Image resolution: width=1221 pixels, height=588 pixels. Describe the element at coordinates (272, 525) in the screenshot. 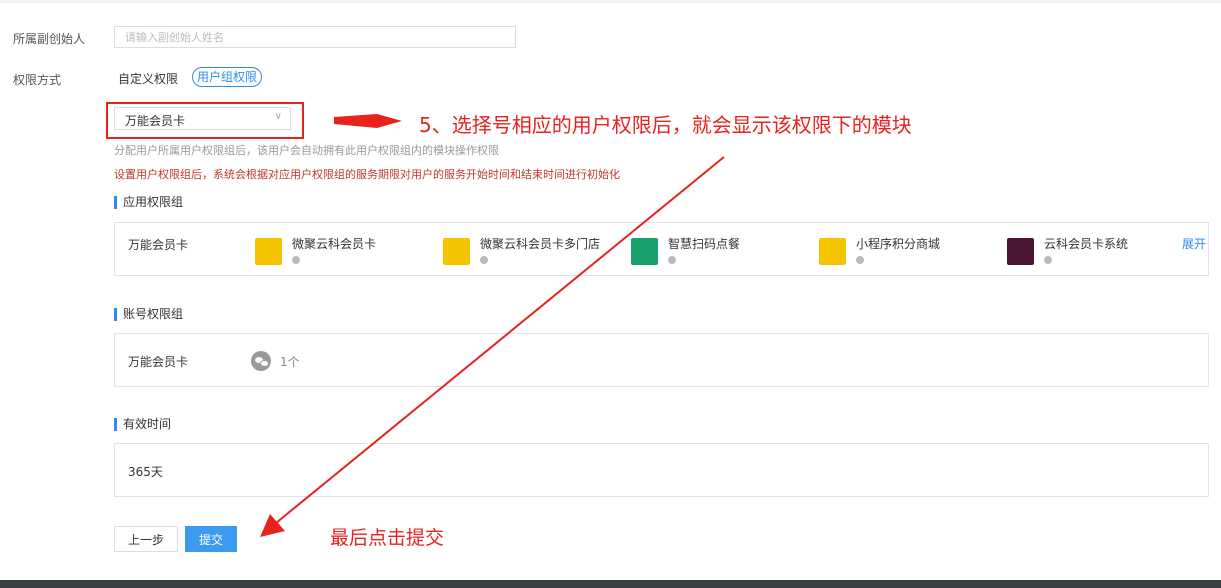

I see `arrow-head-icon` at that location.